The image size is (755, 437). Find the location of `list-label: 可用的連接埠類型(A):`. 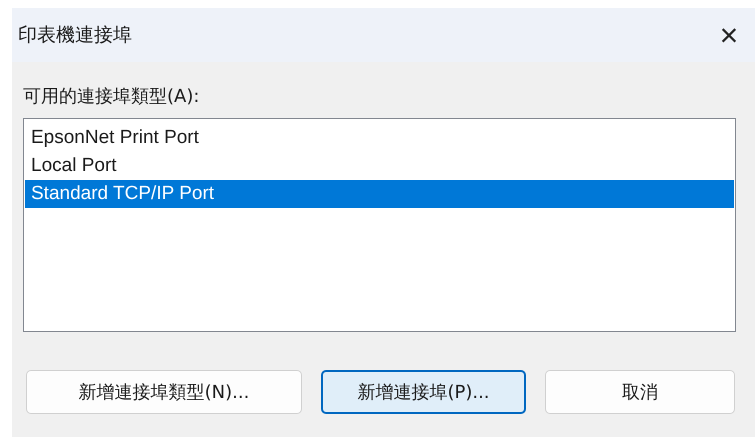

list-label: 可用的連接埠類型(A): is located at coordinates (111, 96).